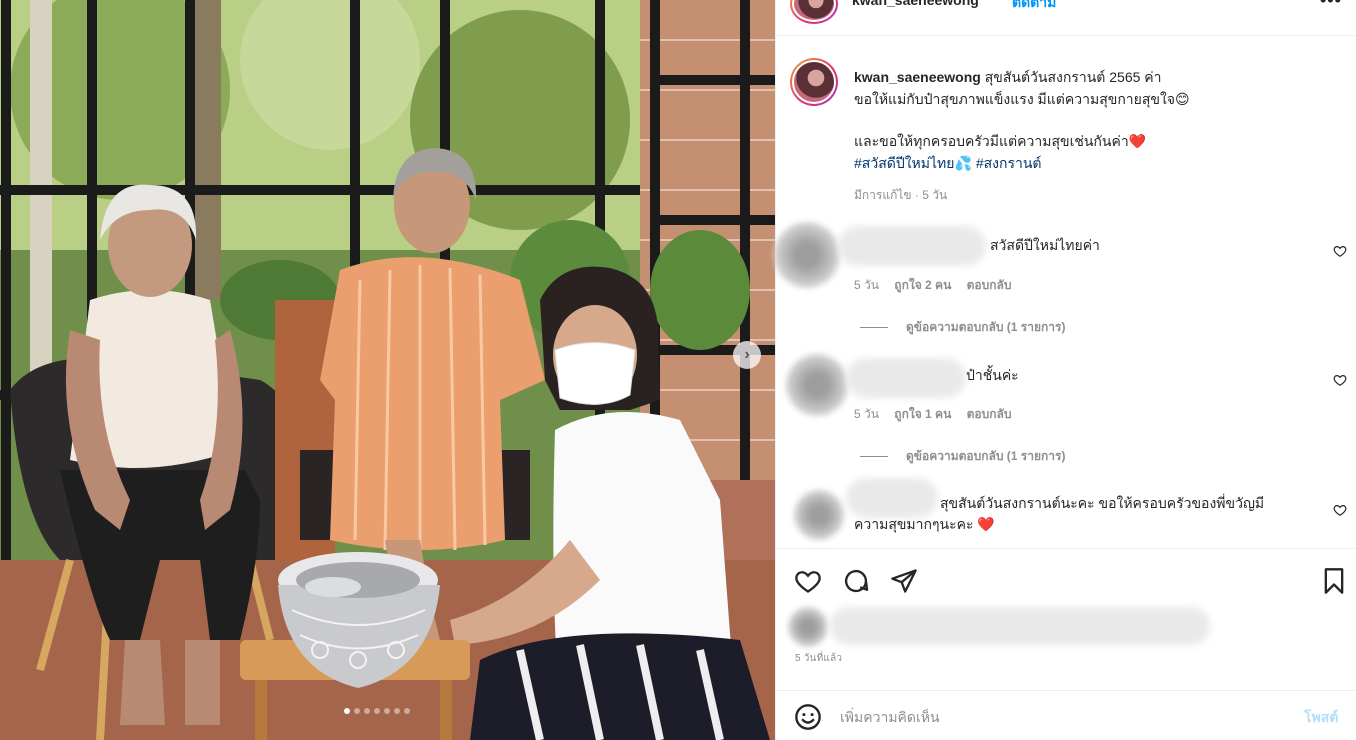 This screenshot has width=1356, height=740. I want to click on comment-actions: 5 วัน ถูกใจ 1 คน ตอบกลับ, so click(939, 414).